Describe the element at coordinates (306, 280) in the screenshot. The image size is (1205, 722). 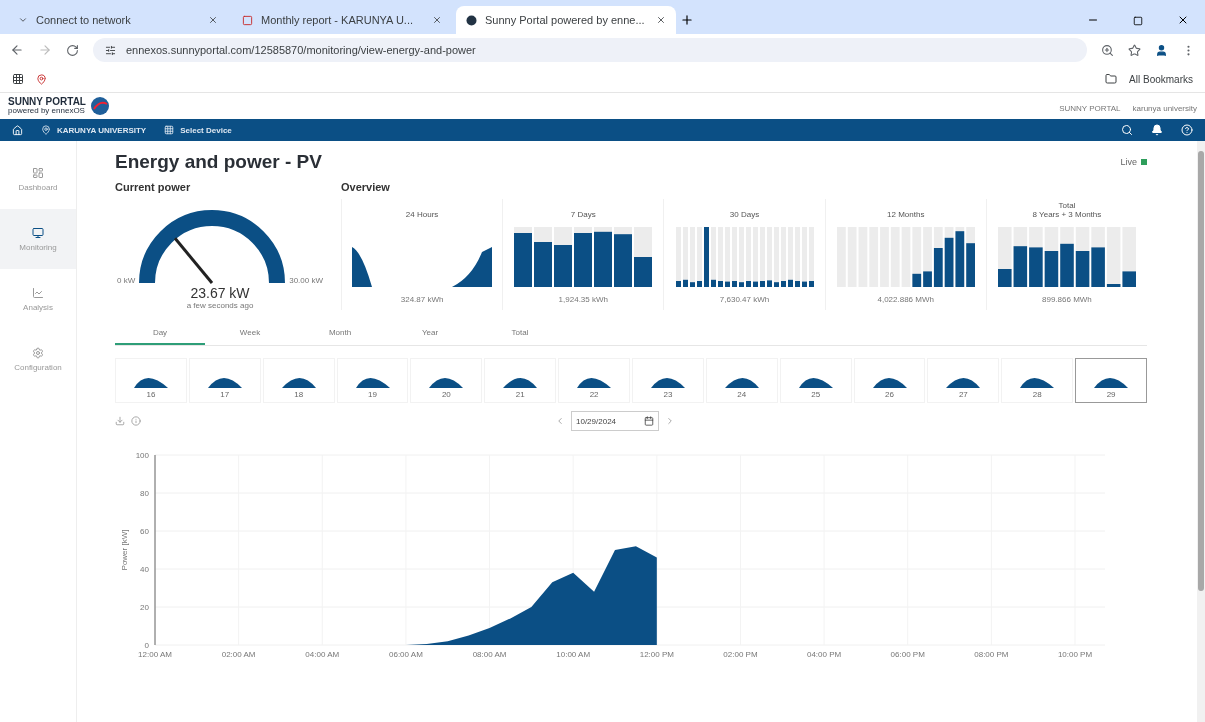
I see `gauge-max-label: 30.00 kW` at that location.